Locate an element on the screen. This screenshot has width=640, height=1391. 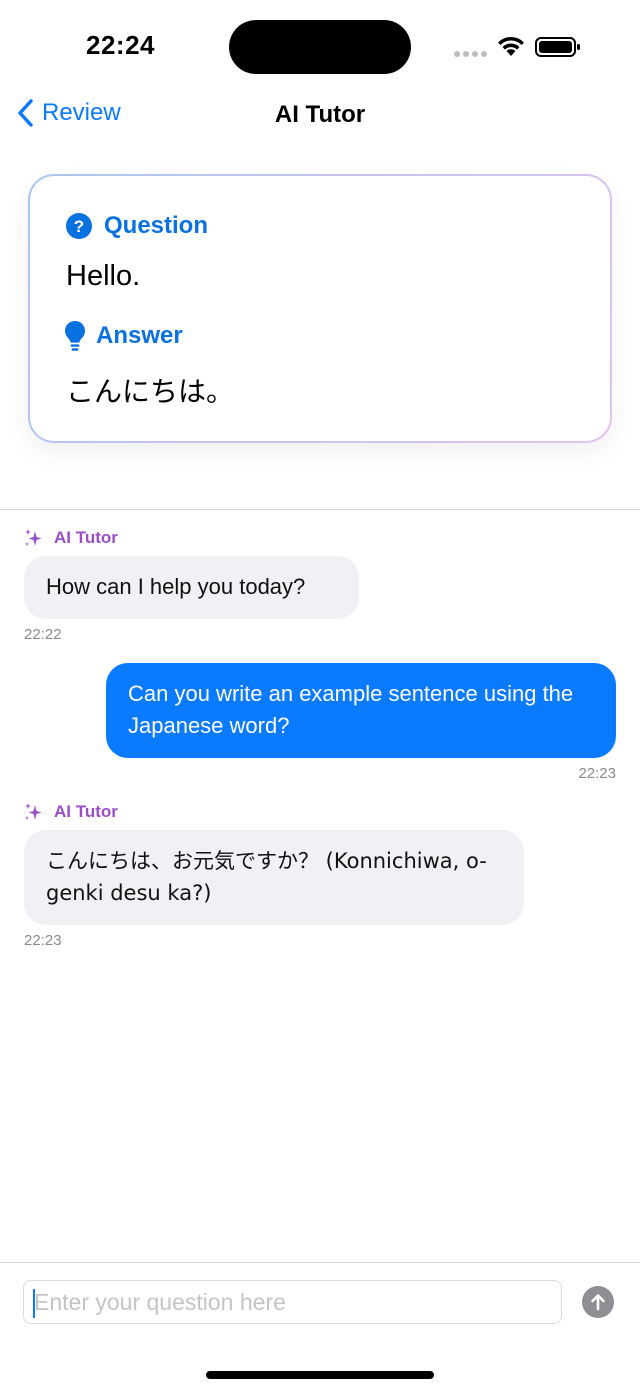
lightbulb-icon is located at coordinates (75, 336).